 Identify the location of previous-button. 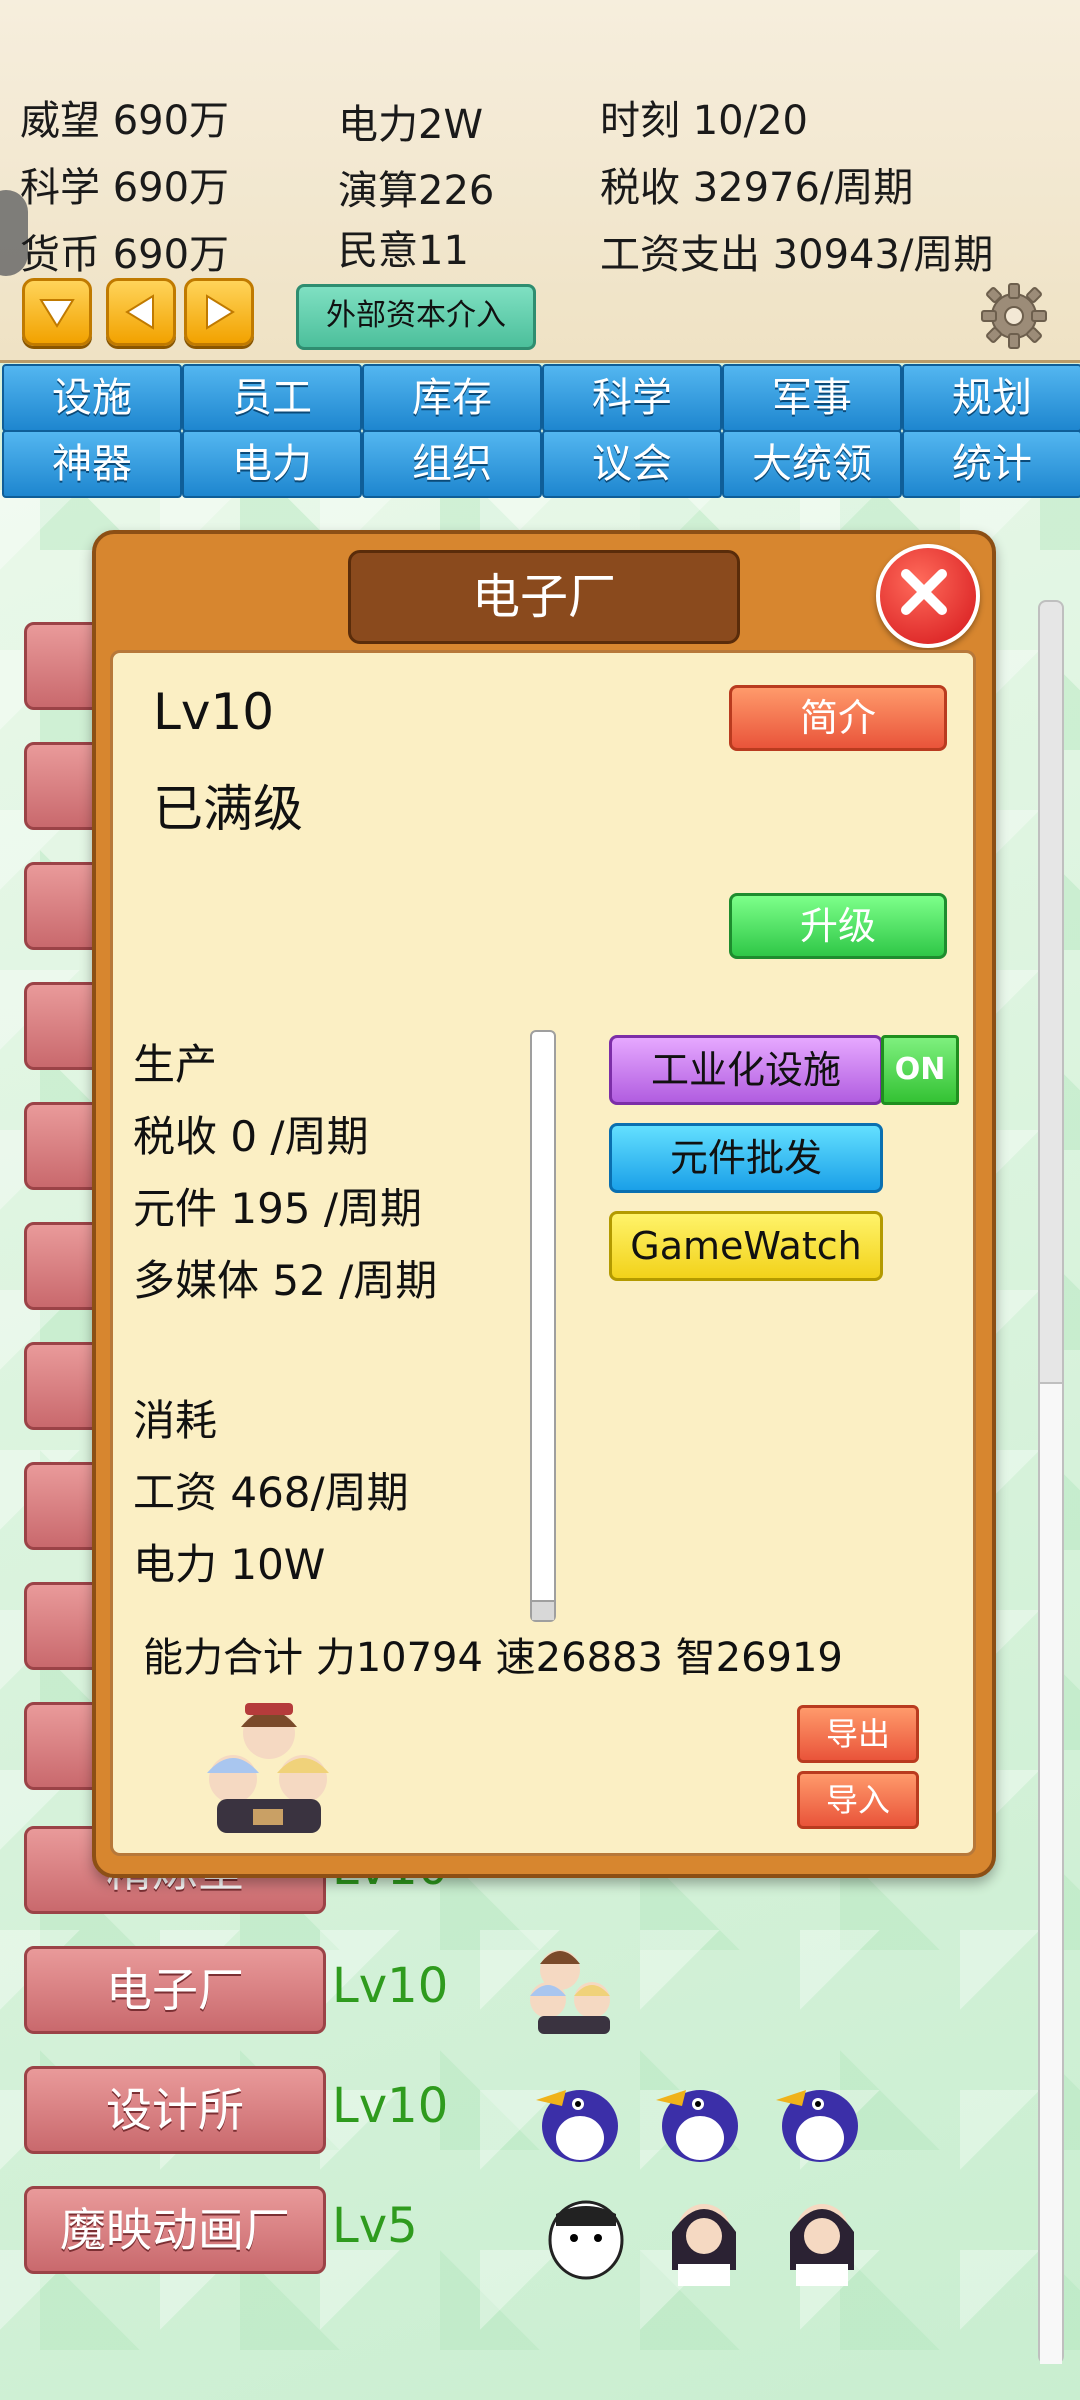
(141, 312).